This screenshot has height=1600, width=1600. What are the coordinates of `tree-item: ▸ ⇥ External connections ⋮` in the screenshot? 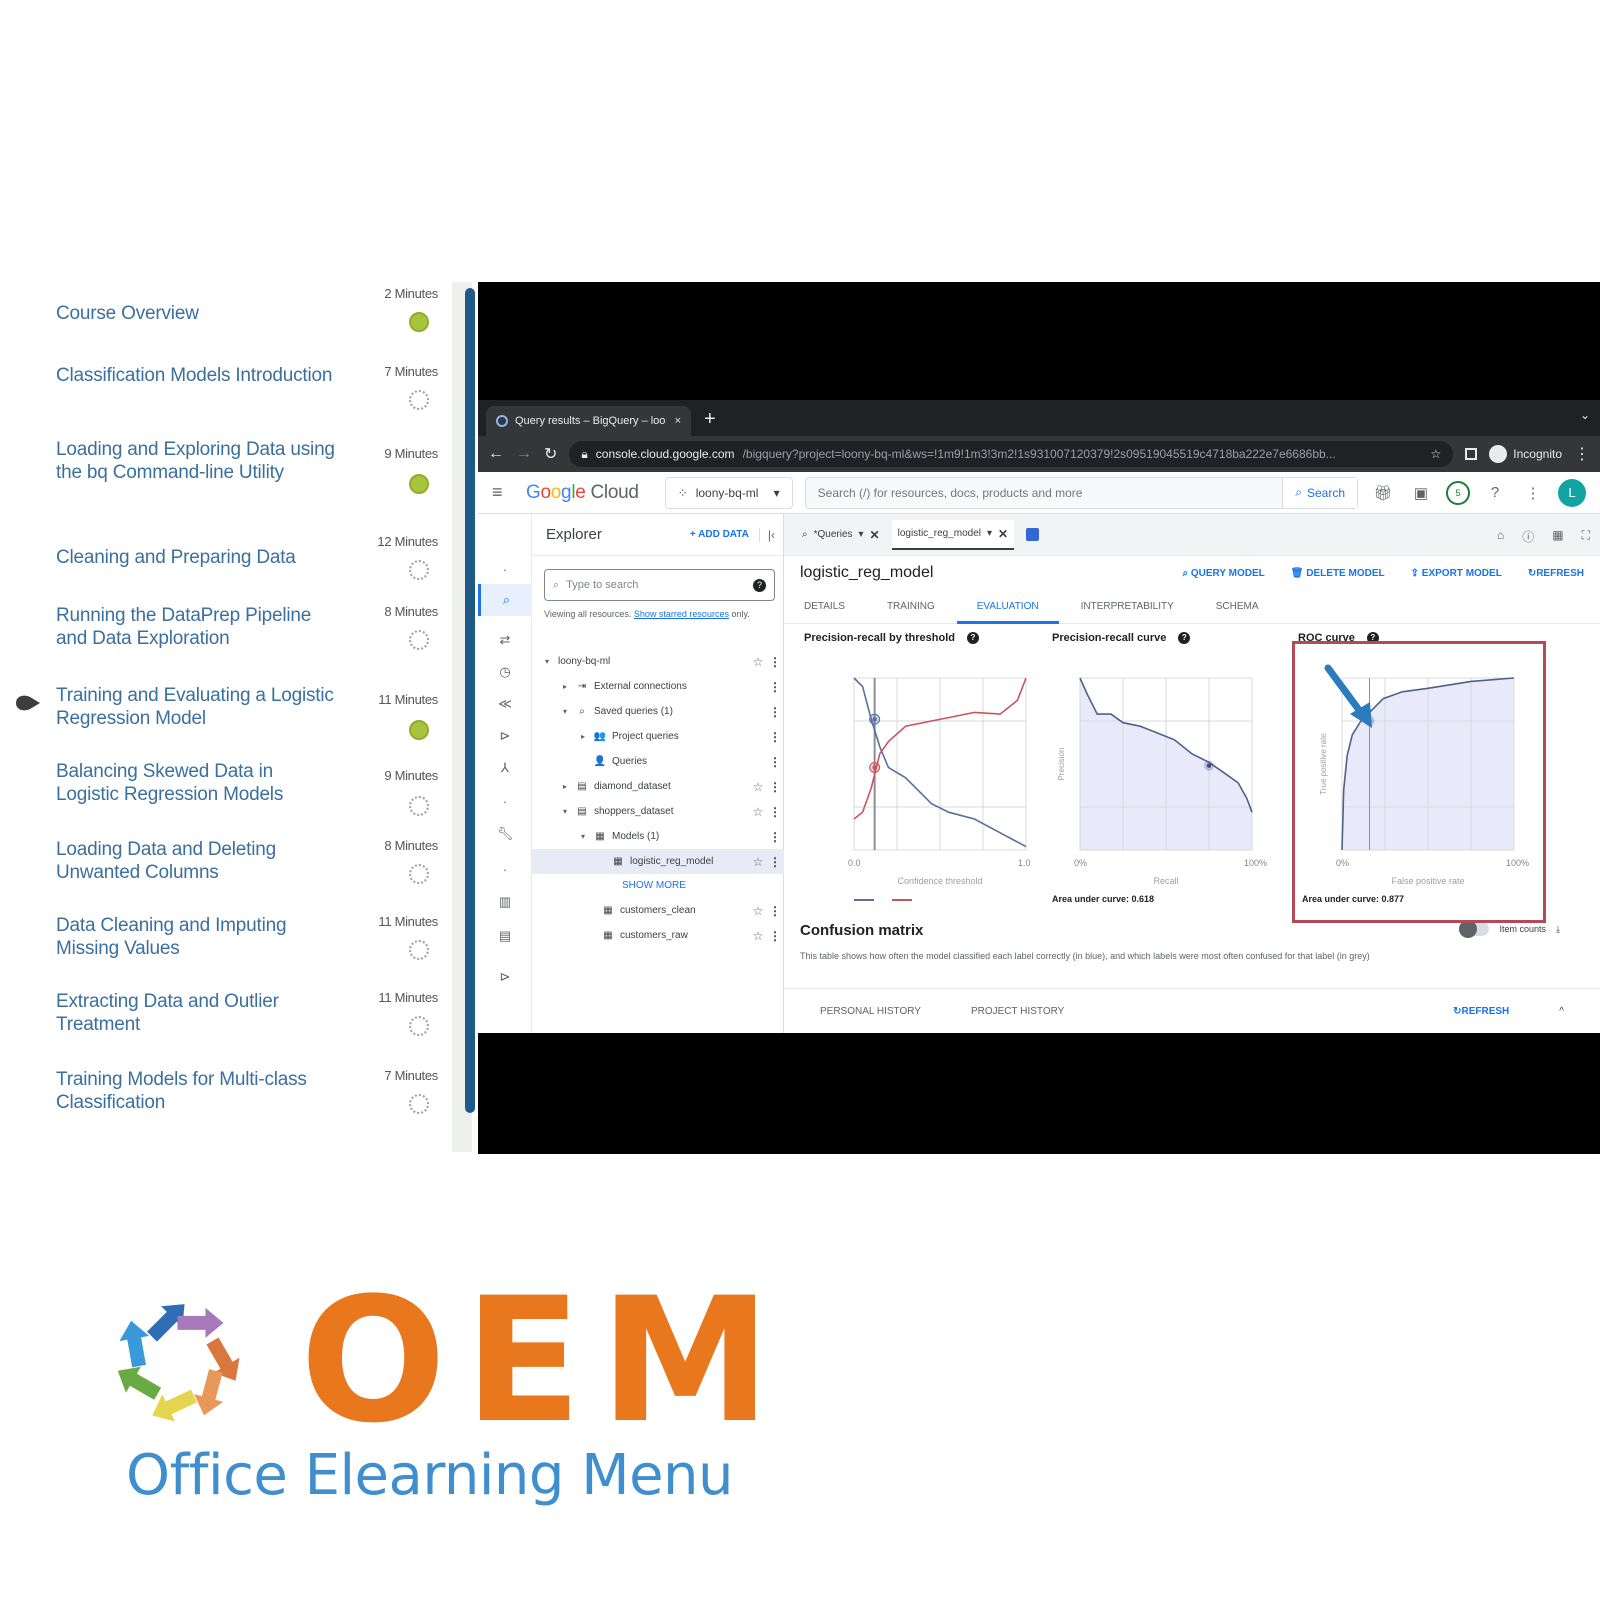 It's located at (658, 686).